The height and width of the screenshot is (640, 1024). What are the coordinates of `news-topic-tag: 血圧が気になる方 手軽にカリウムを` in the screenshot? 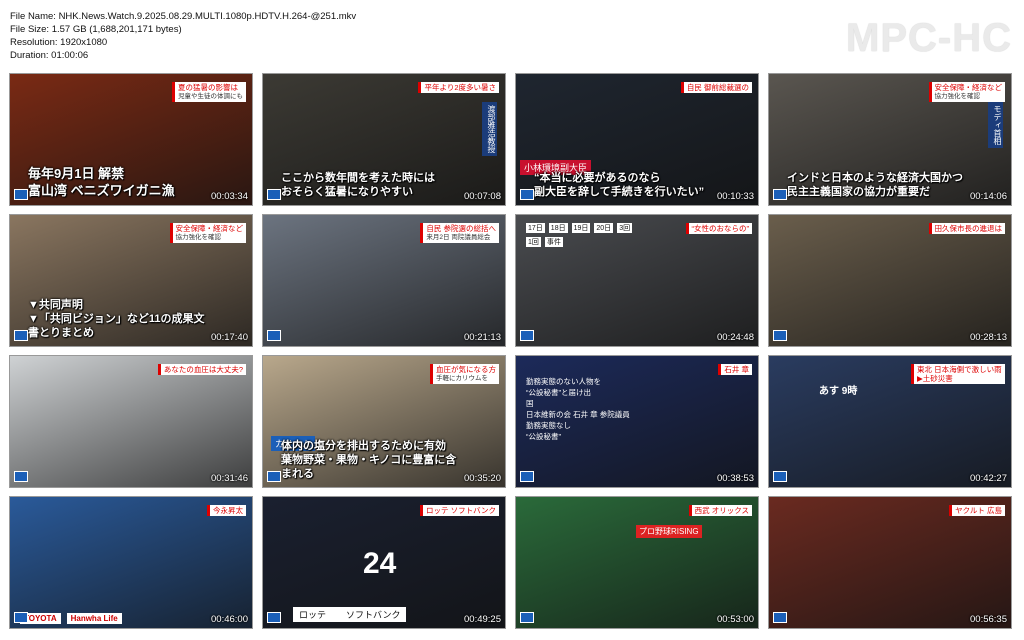 It's located at (464, 374).